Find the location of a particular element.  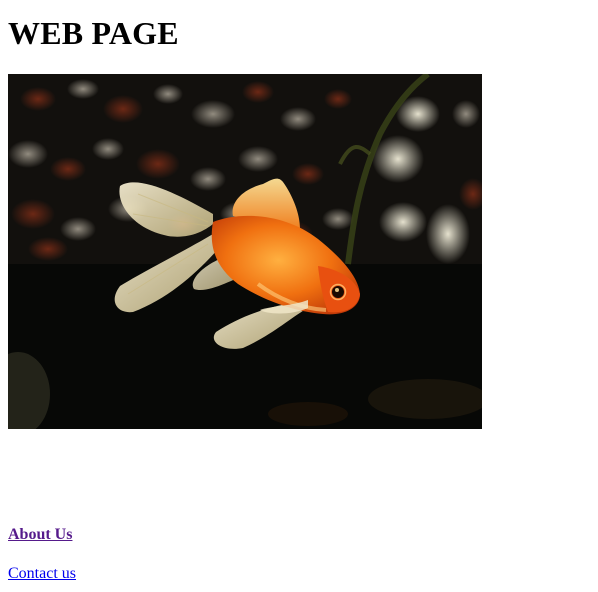

about-us-link: About Us is located at coordinates (40, 535).